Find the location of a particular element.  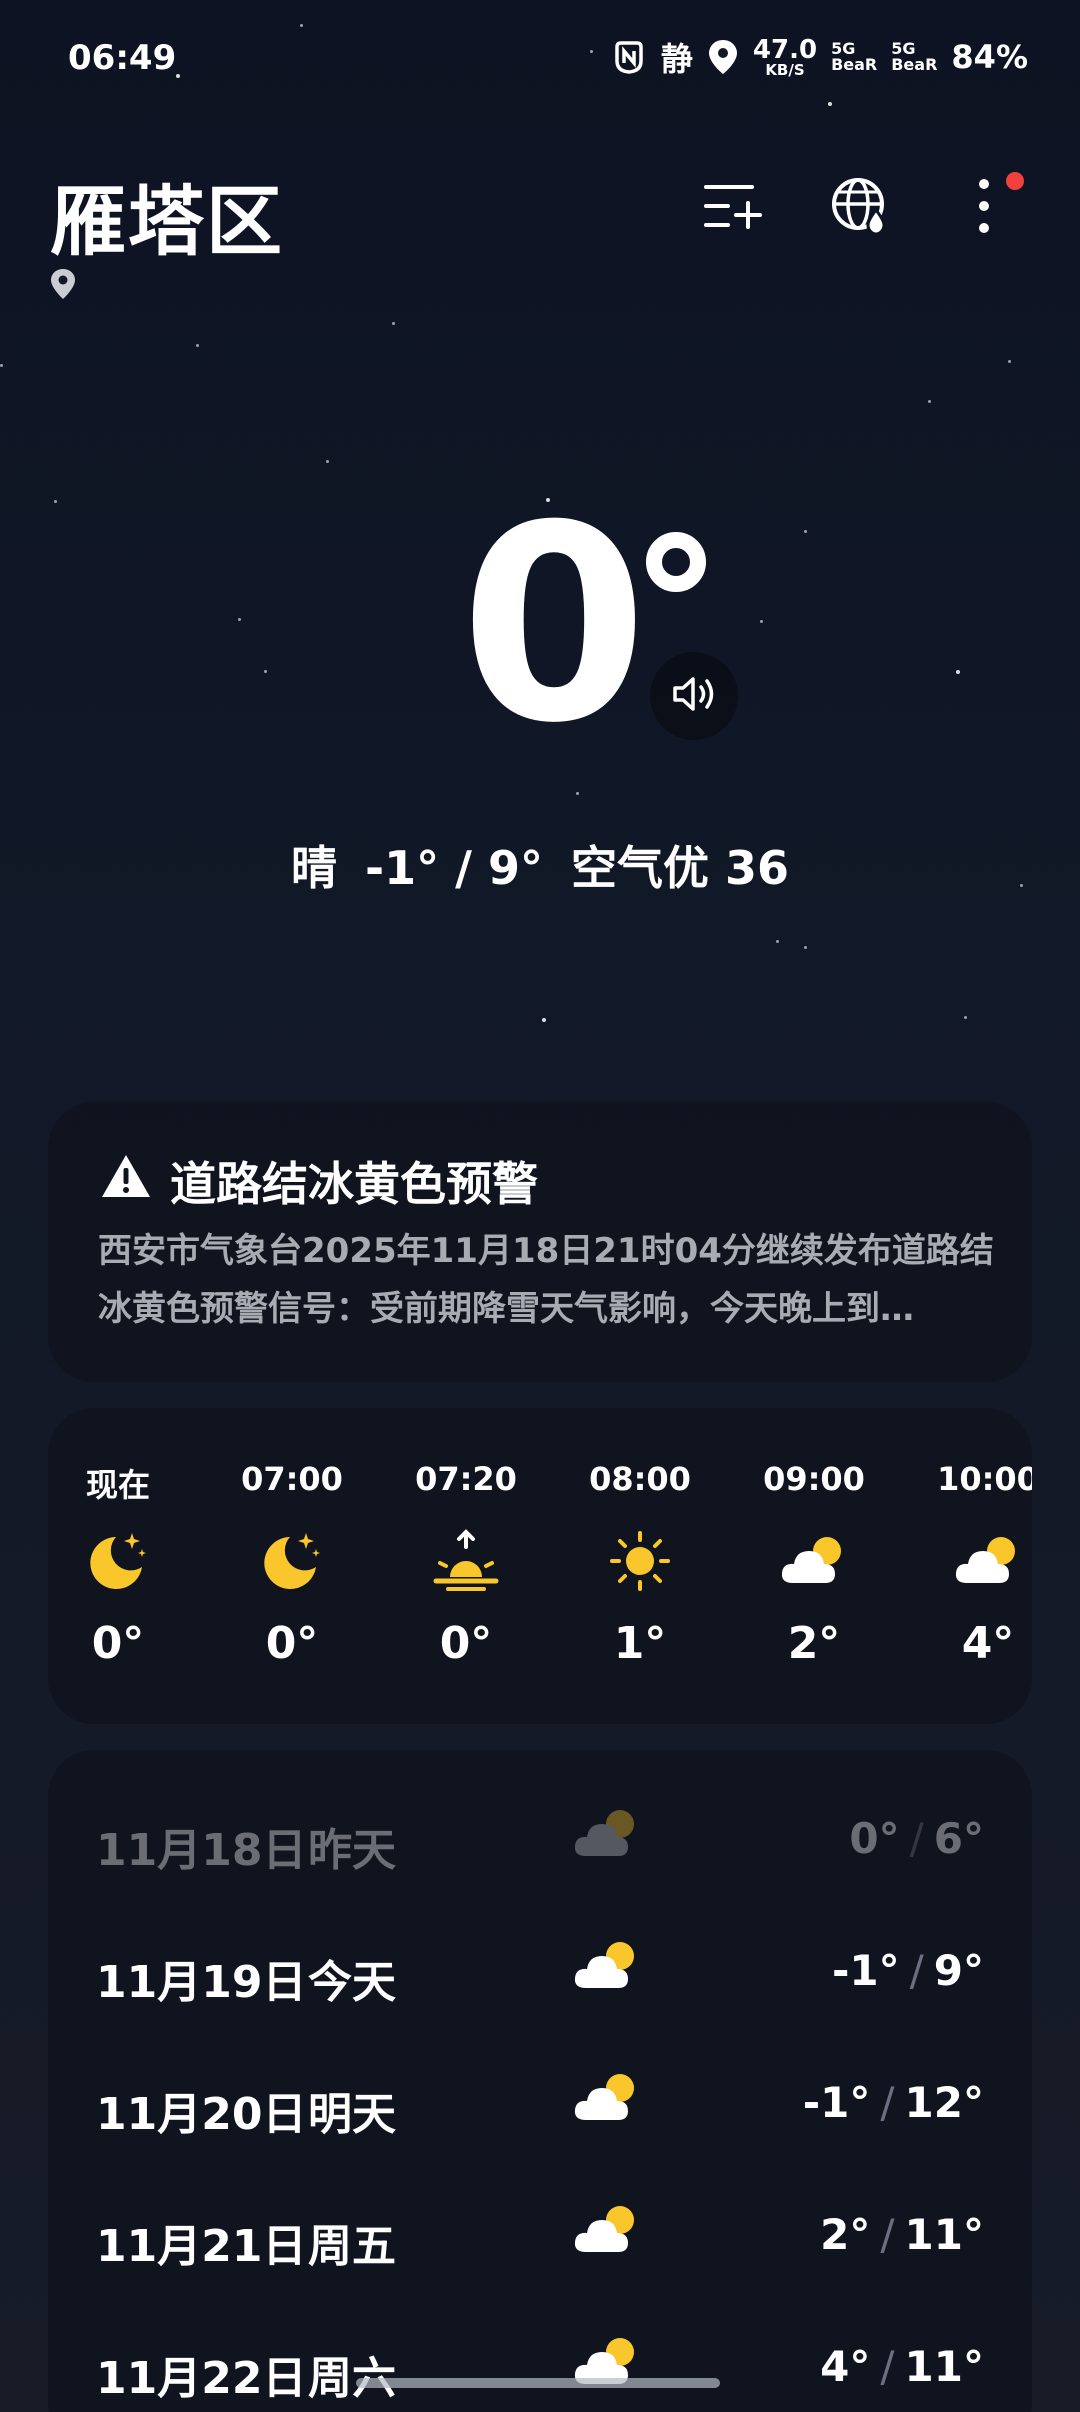

day-date: 11月19日 is located at coordinates (201, 1982).